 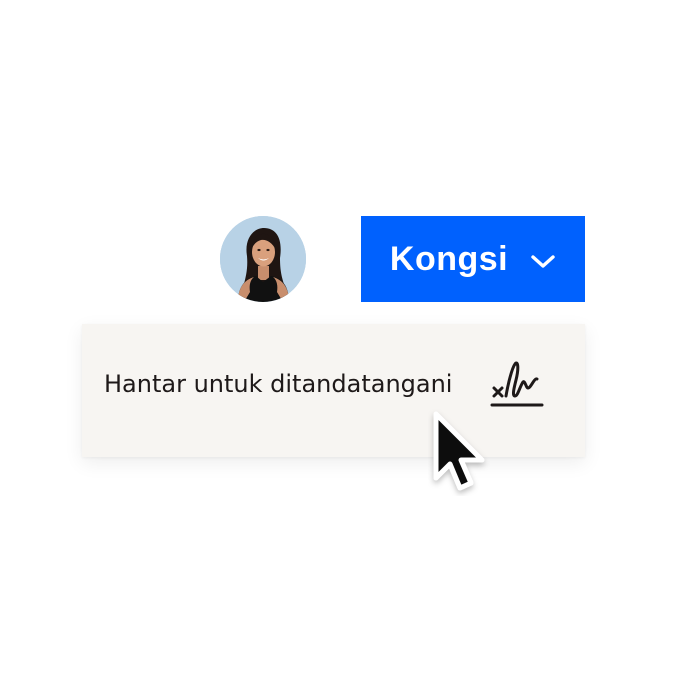 I want to click on share-dropdown-menu: Hantar untuk ditandatangani, so click(x=333, y=390).